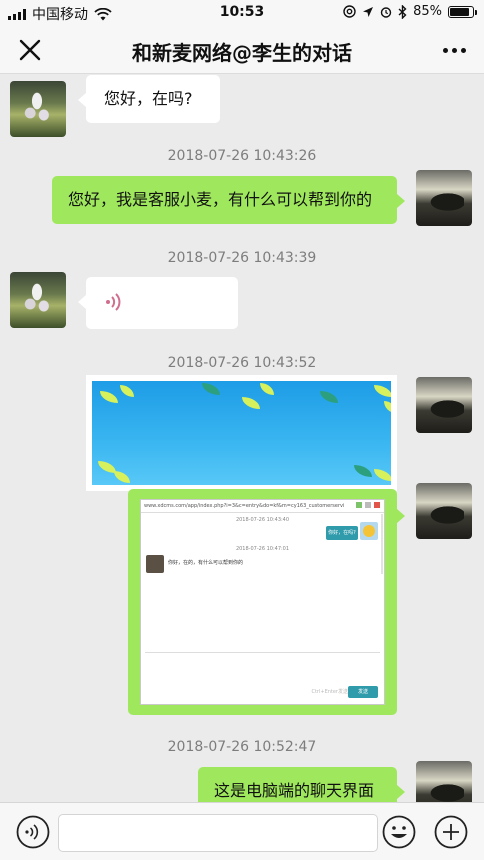 The width and height of the screenshot is (484, 860). I want to click on timestamp: 2018-07-26 10:43:52, so click(242, 363).